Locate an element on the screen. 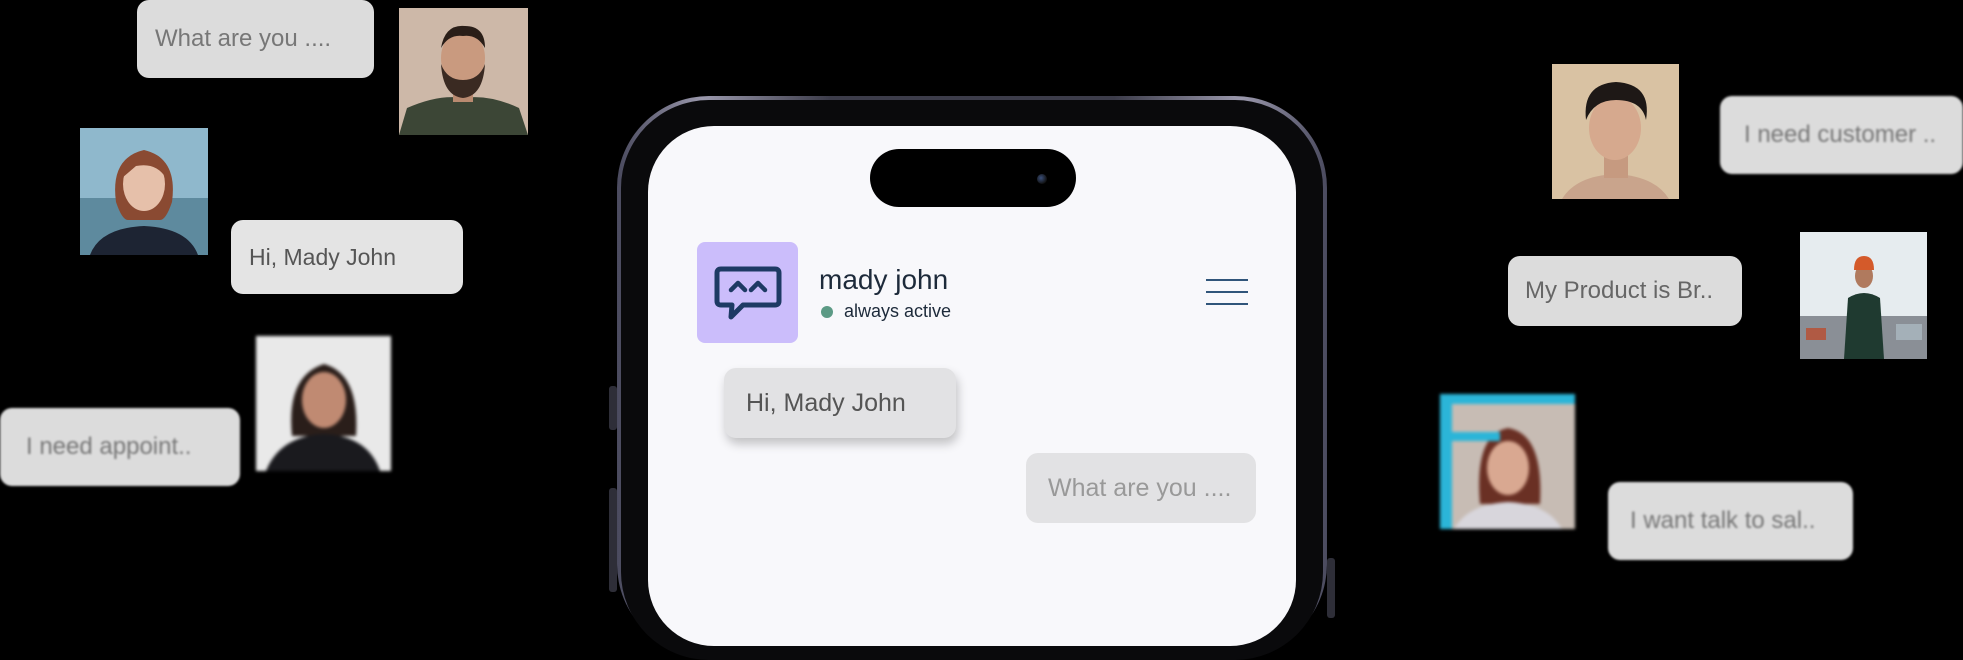  phone-mute-switch is located at coordinates (613, 408).